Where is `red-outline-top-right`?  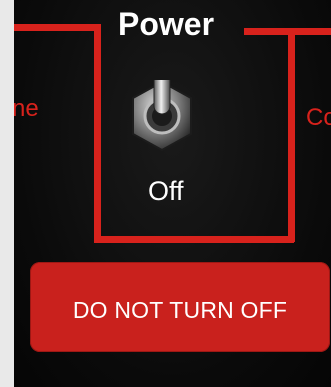 red-outline-top-right is located at coordinates (287, 31).